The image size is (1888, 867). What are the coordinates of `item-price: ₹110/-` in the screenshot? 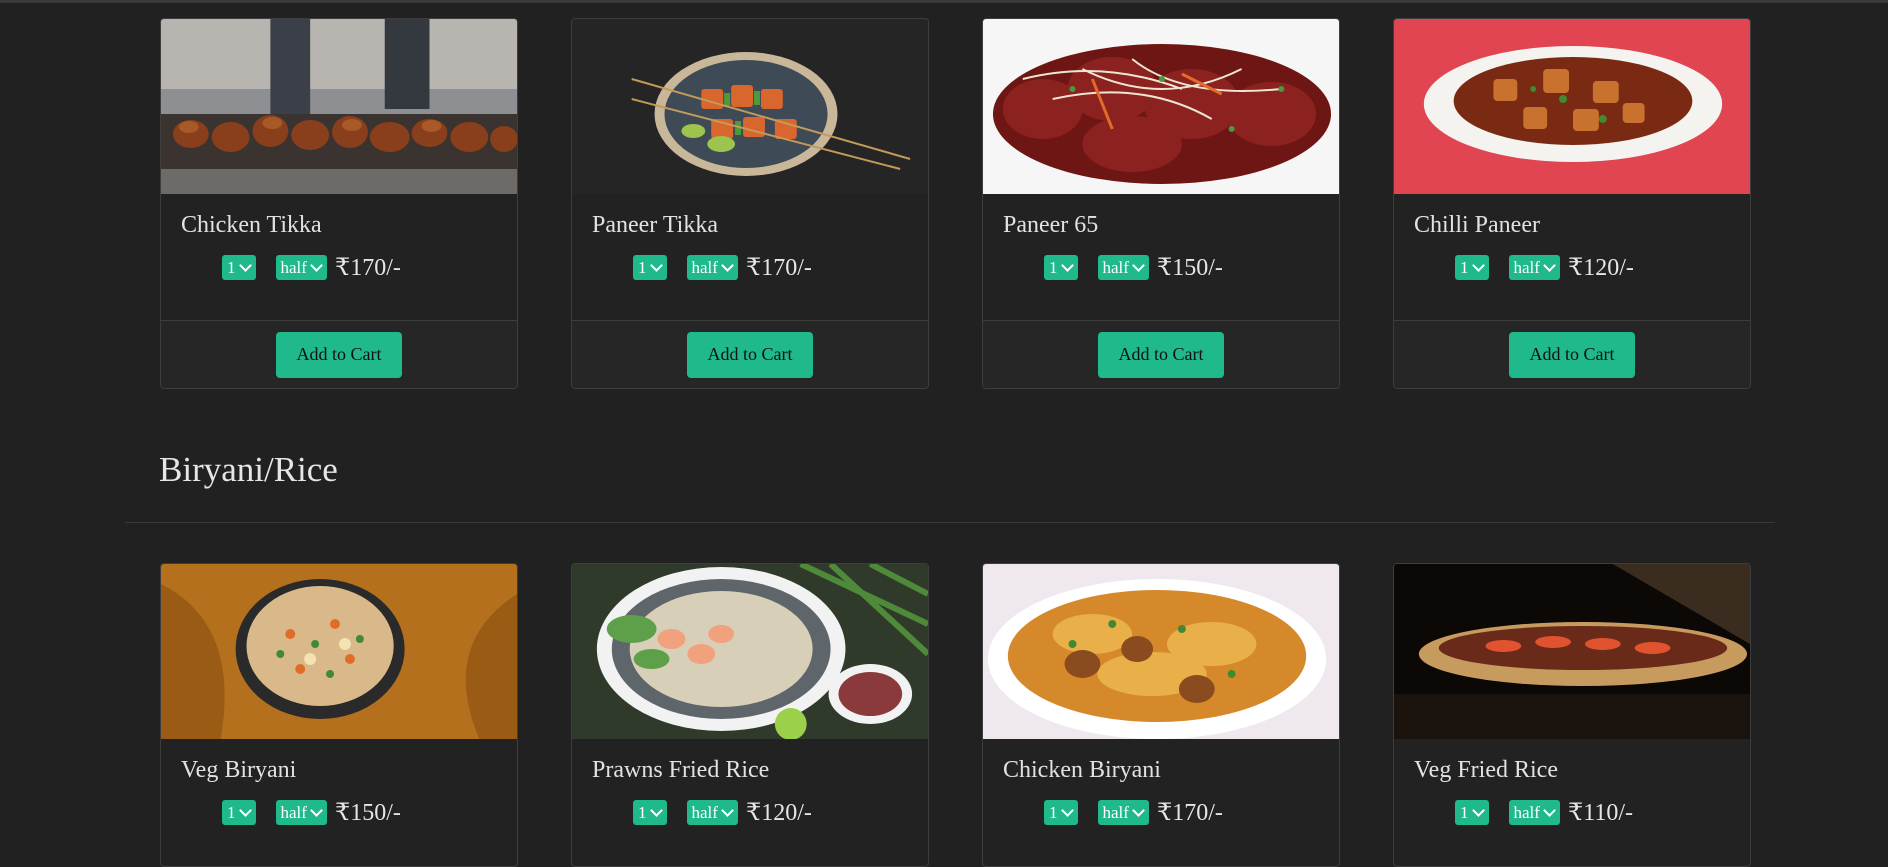 It's located at (1600, 813).